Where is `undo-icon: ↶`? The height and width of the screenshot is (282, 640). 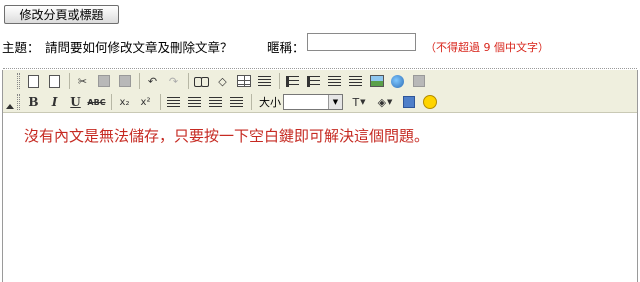 undo-icon: ↶ is located at coordinates (152, 81).